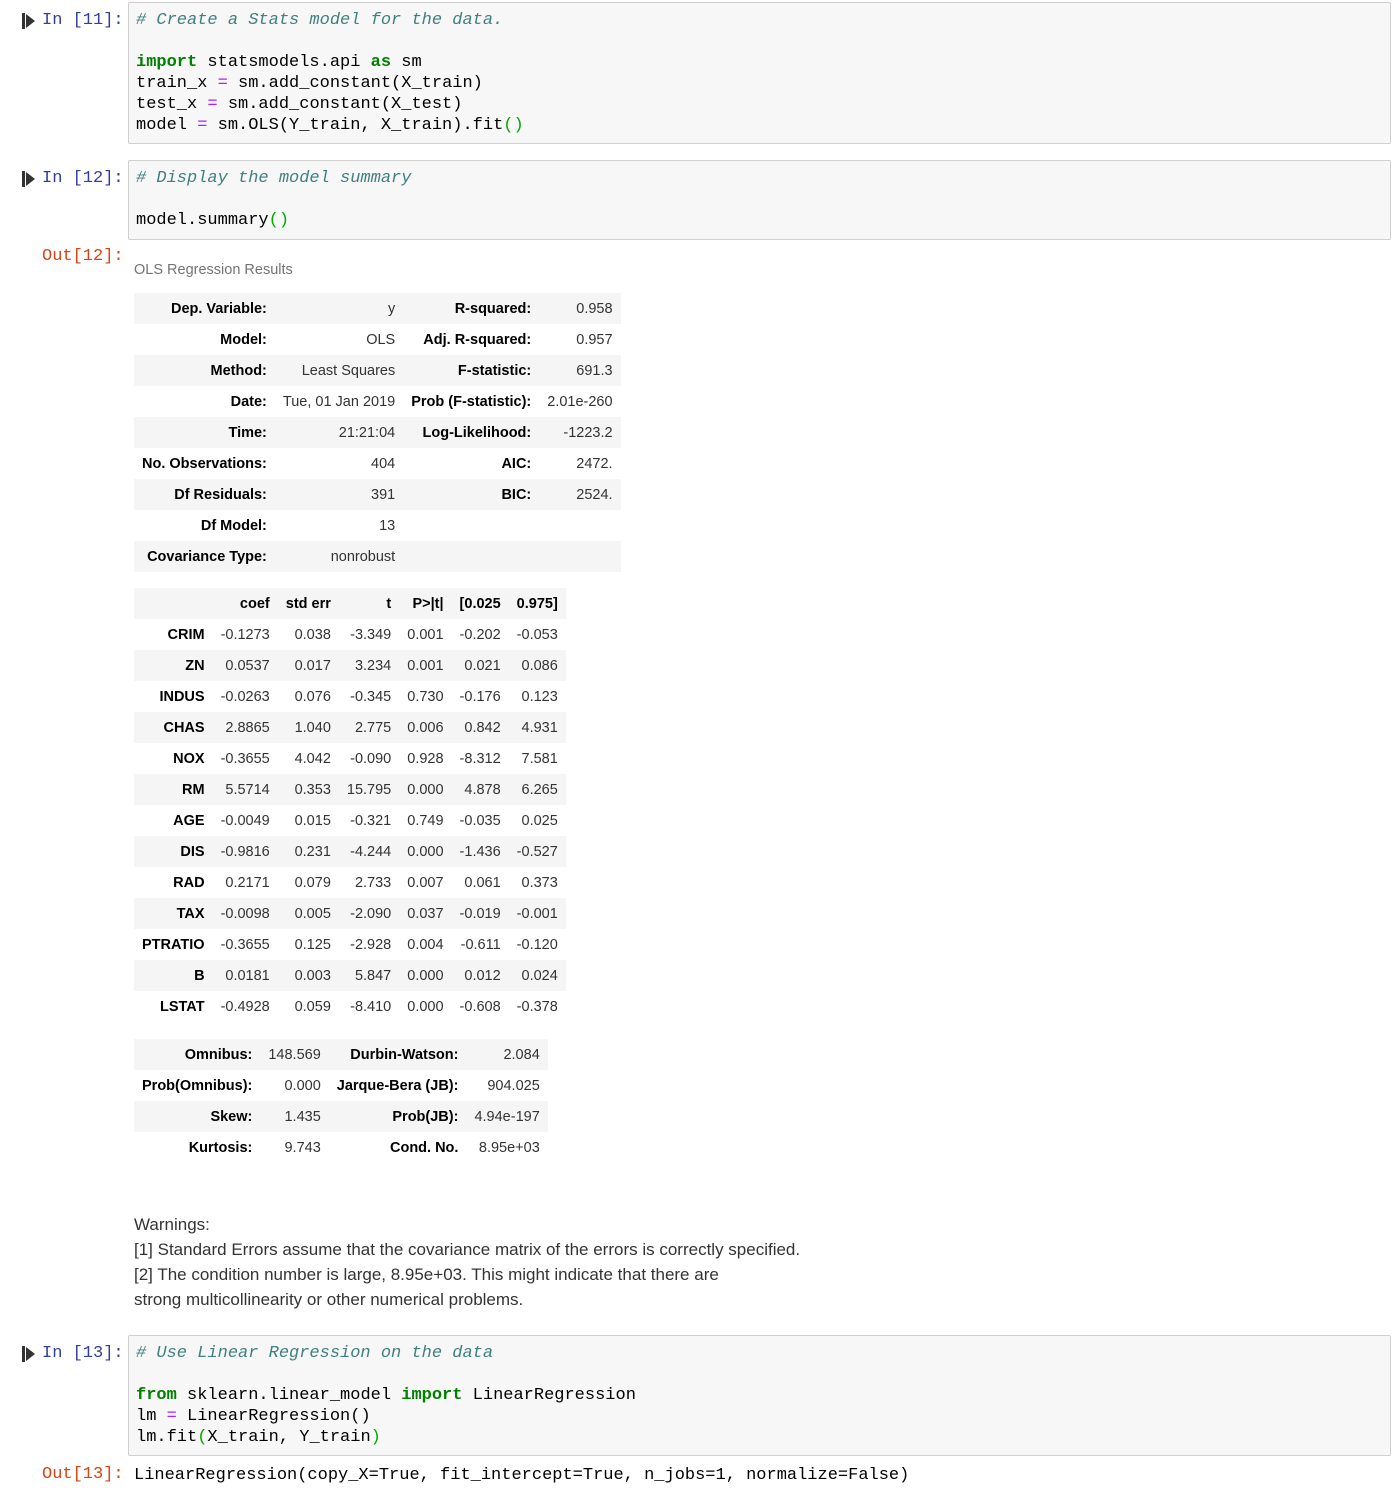  Describe the element at coordinates (425, 882) in the screenshot. I see `coef-value: 0.007` at that location.